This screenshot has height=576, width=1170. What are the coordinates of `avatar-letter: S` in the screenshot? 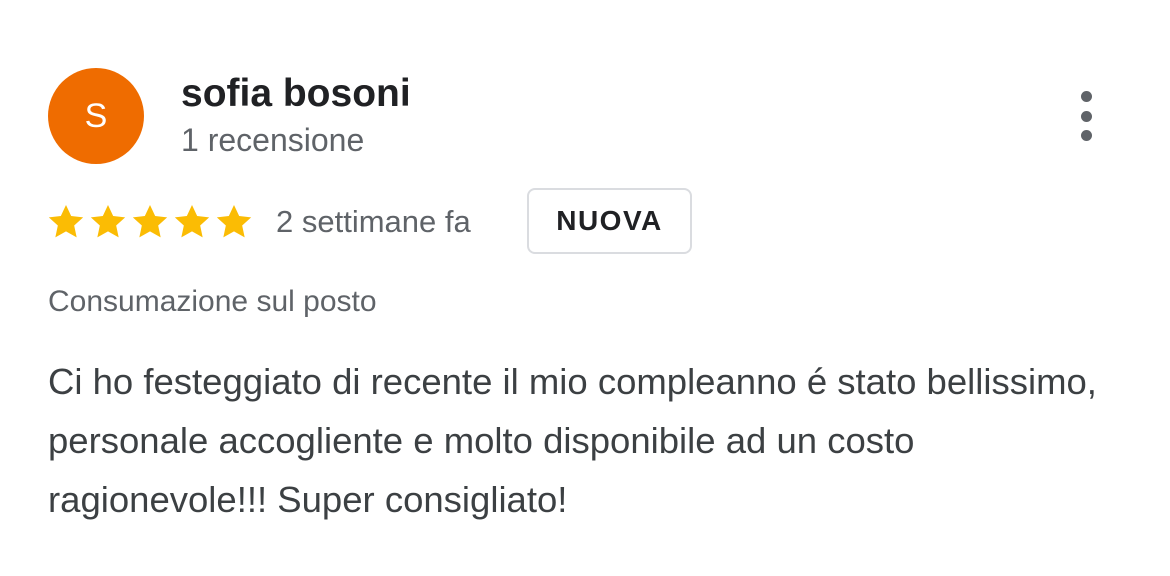 It's located at (96, 116).